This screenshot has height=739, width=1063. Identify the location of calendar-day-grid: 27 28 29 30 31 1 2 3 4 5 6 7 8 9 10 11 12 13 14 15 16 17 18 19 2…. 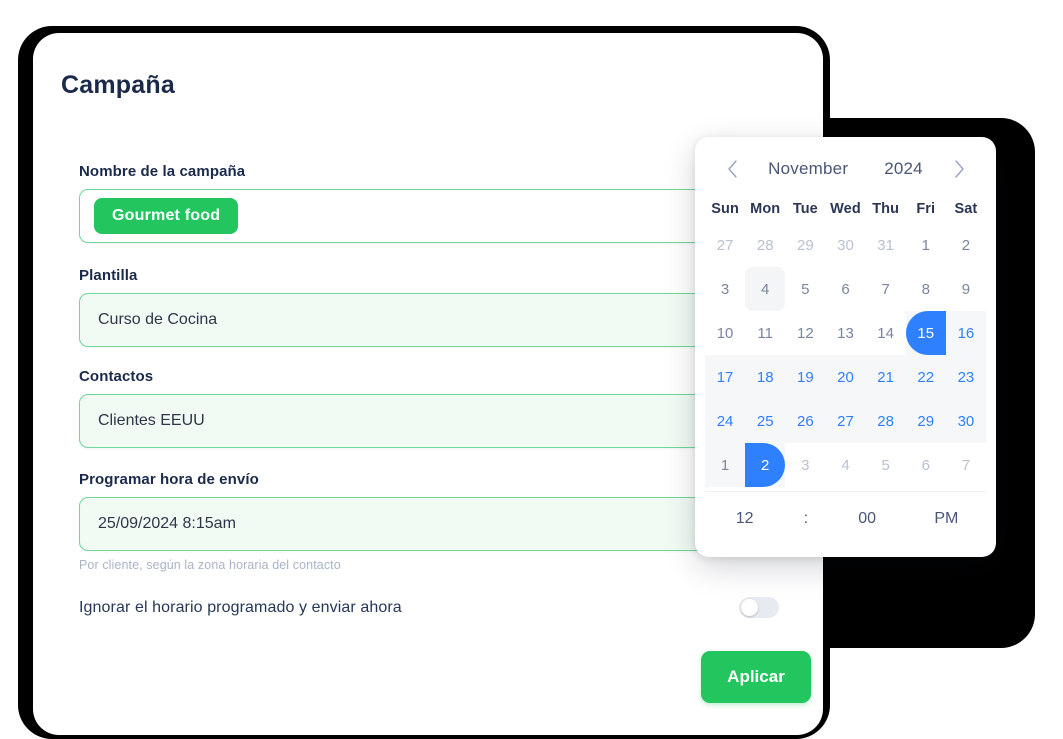
(845, 355).